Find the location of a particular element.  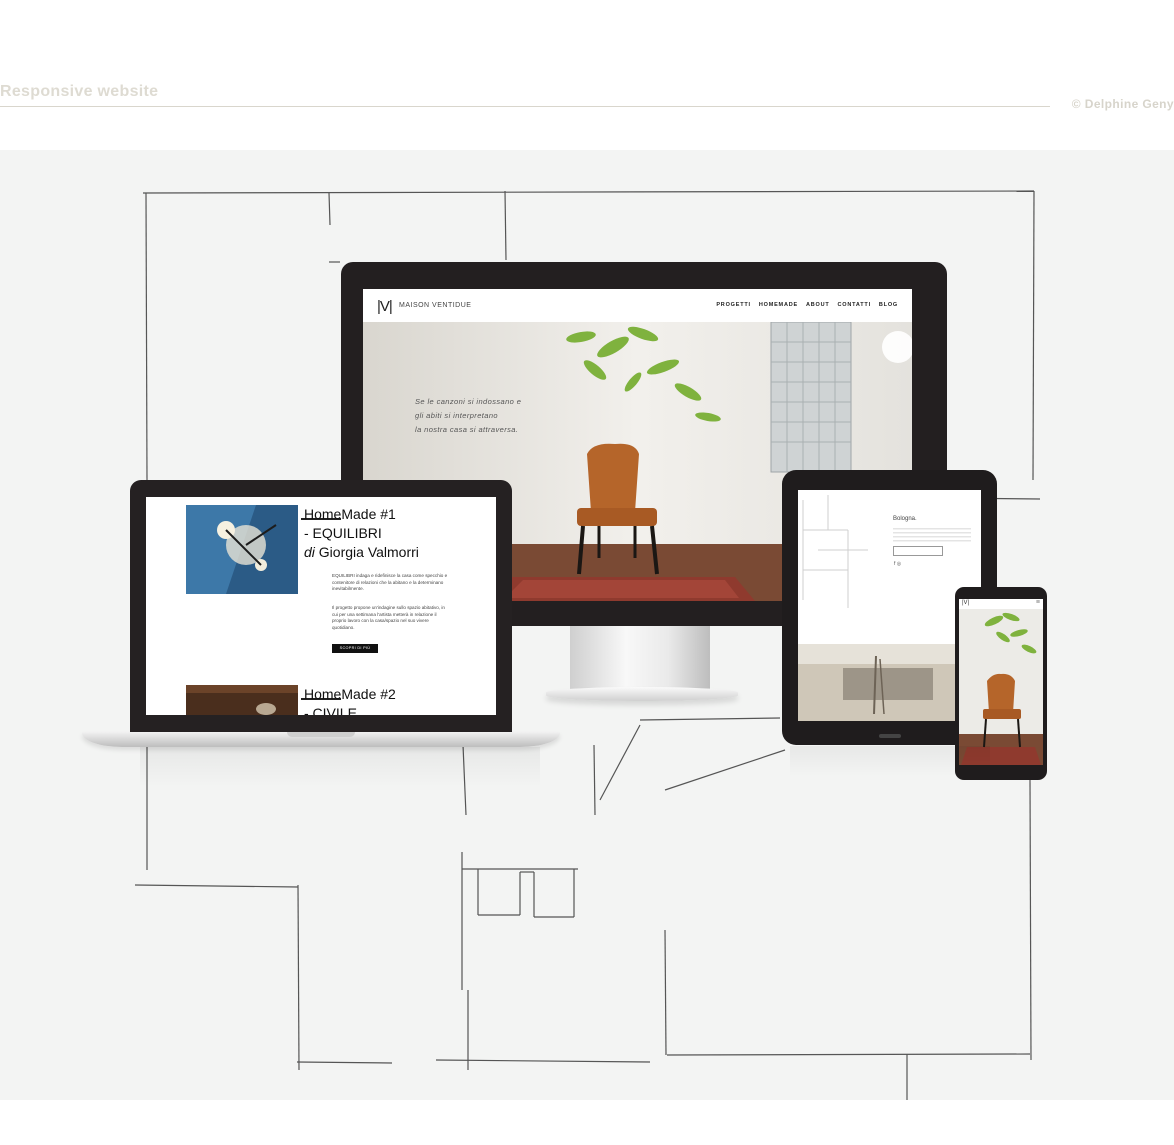

post2-title-line: HomeMade #2 is located at coordinates (350, 694).